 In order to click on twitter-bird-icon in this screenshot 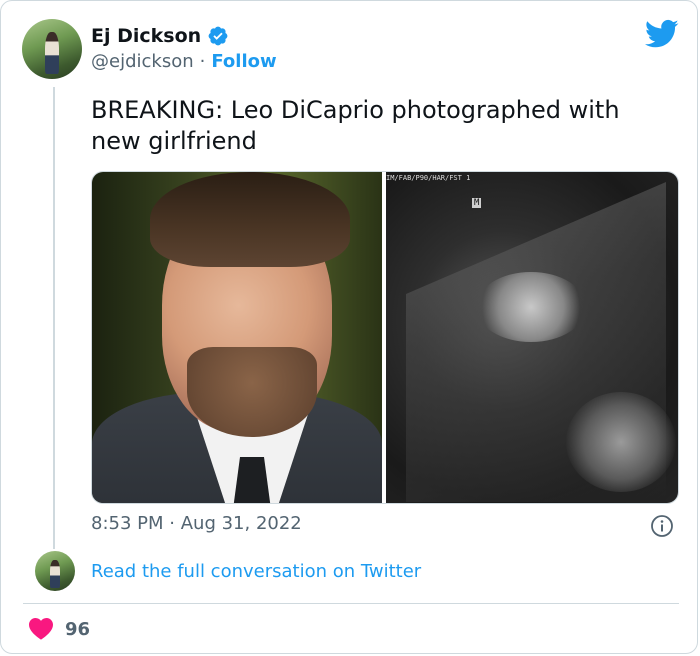, I will do `click(662, 34)`.